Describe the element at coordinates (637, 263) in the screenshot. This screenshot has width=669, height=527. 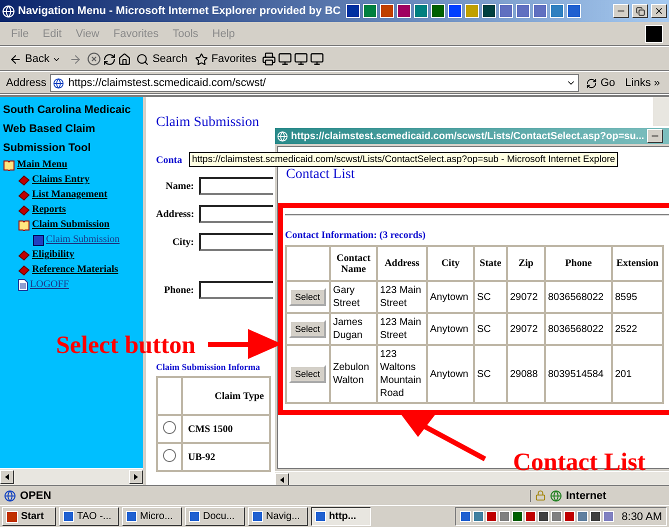
I see `column-header: Extension` at that location.